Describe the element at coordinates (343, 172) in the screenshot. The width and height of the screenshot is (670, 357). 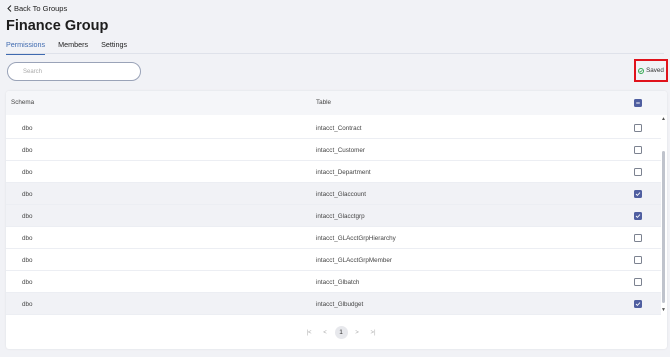
I see `table-cell: intacct_Department` at that location.